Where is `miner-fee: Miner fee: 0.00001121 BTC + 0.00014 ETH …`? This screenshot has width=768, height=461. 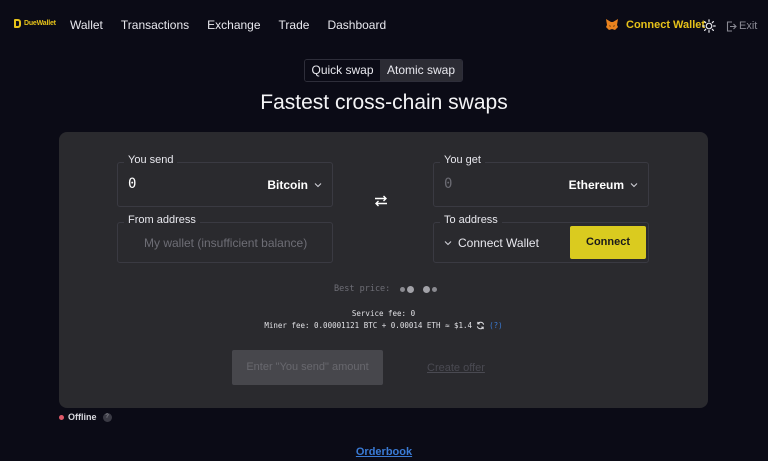 miner-fee: Miner fee: 0.00001121 BTC + 0.00014 ETH … is located at coordinates (383, 325).